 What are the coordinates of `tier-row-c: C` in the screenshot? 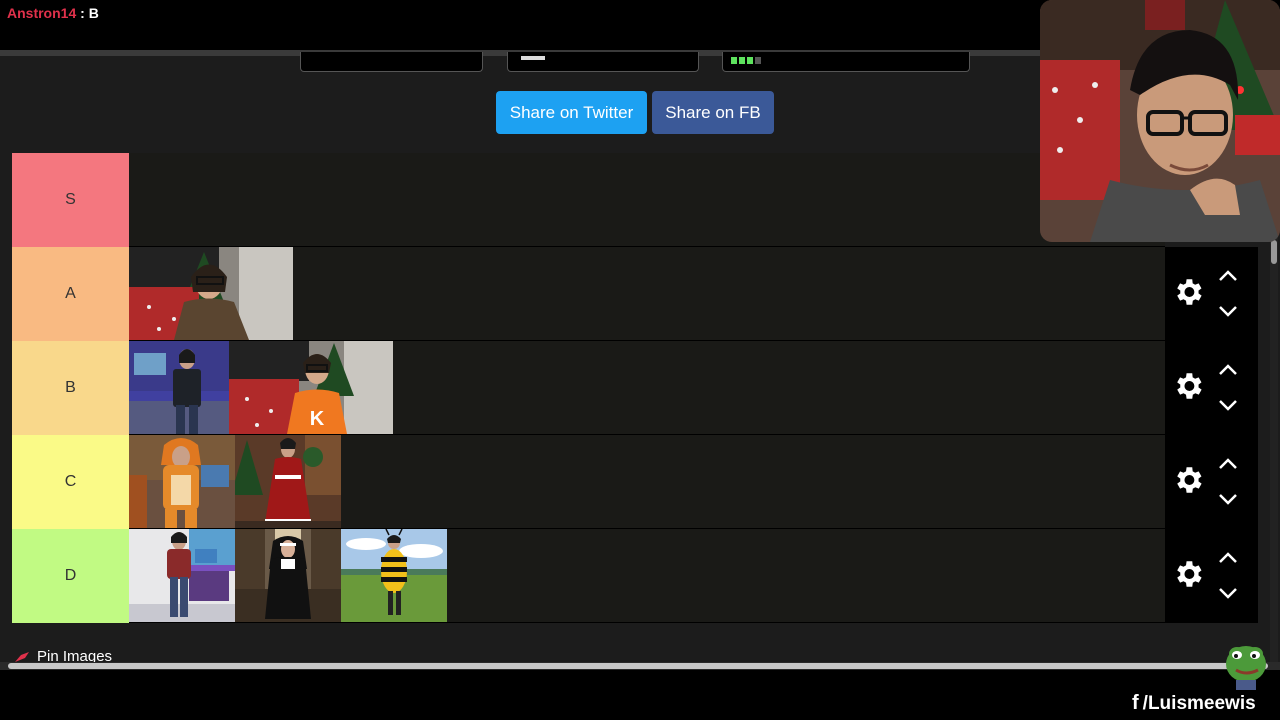 It's located at (588, 482).